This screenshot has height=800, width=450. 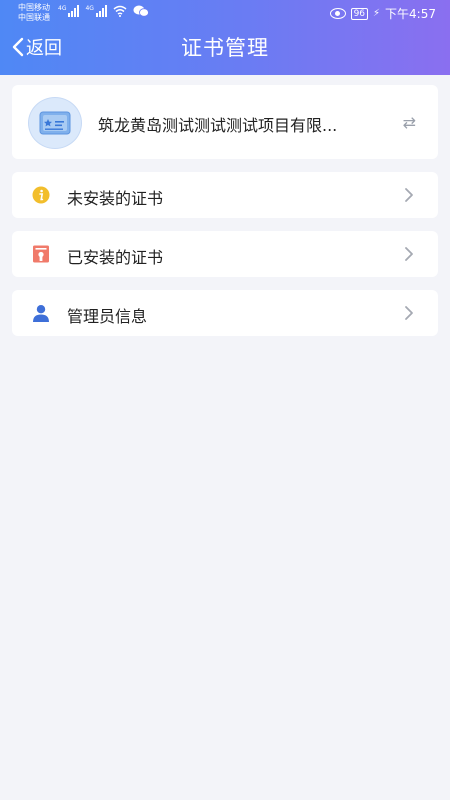 What do you see at coordinates (41, 195) in the screenshot?
I see `info-circle-icon` at bounding box center [41, 195].